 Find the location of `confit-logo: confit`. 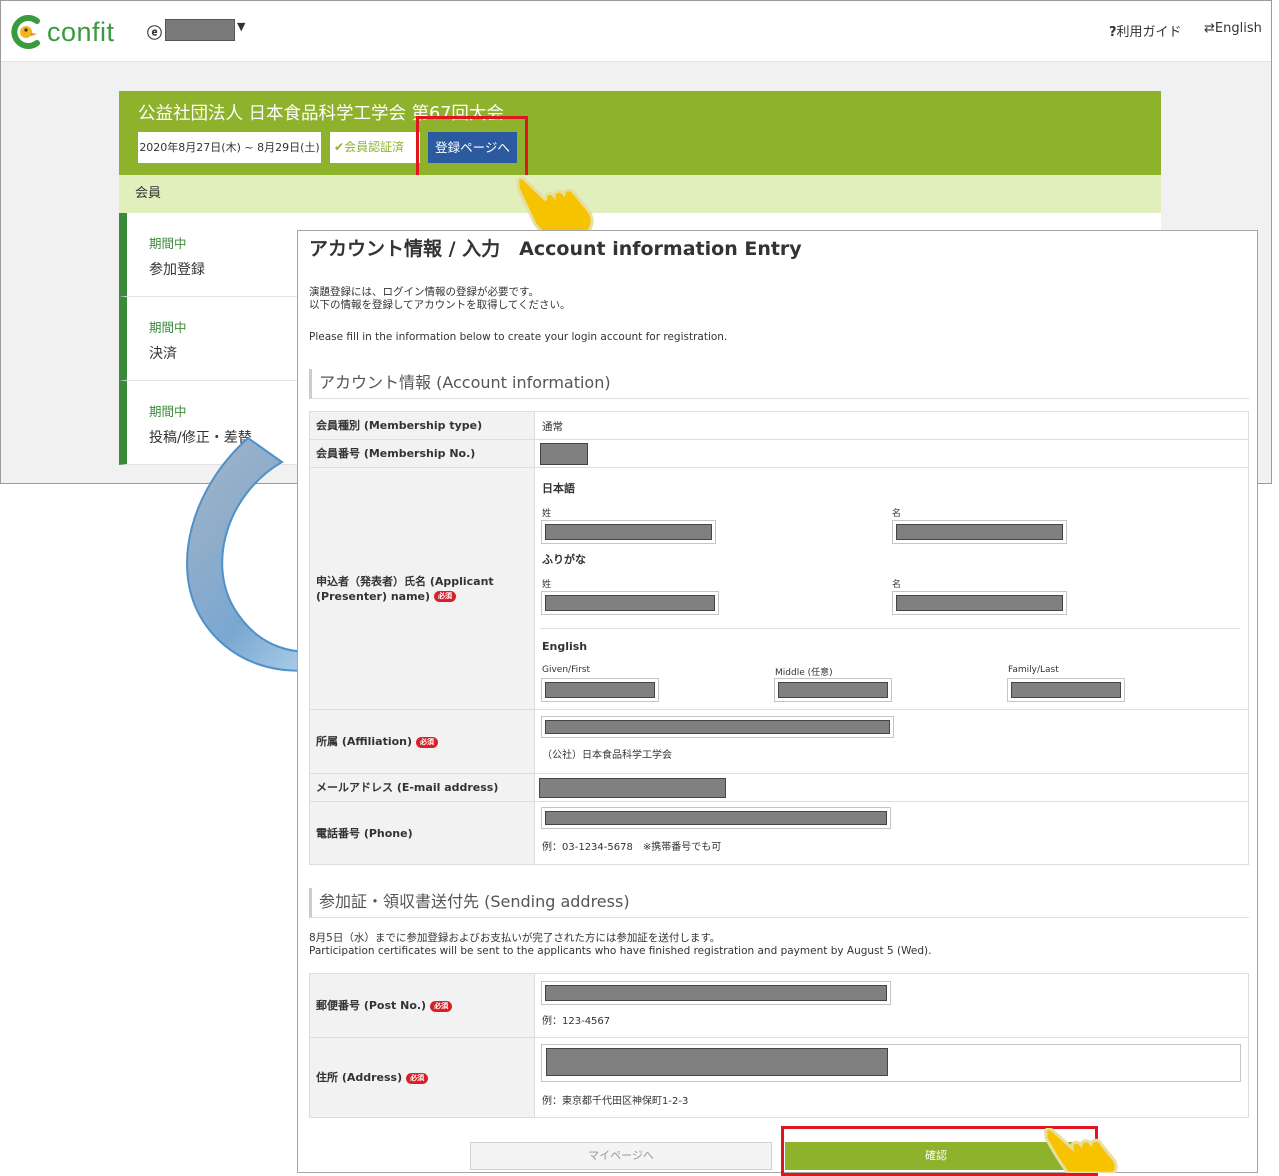

confit-logo: confit is located at coordinates (63, 32).